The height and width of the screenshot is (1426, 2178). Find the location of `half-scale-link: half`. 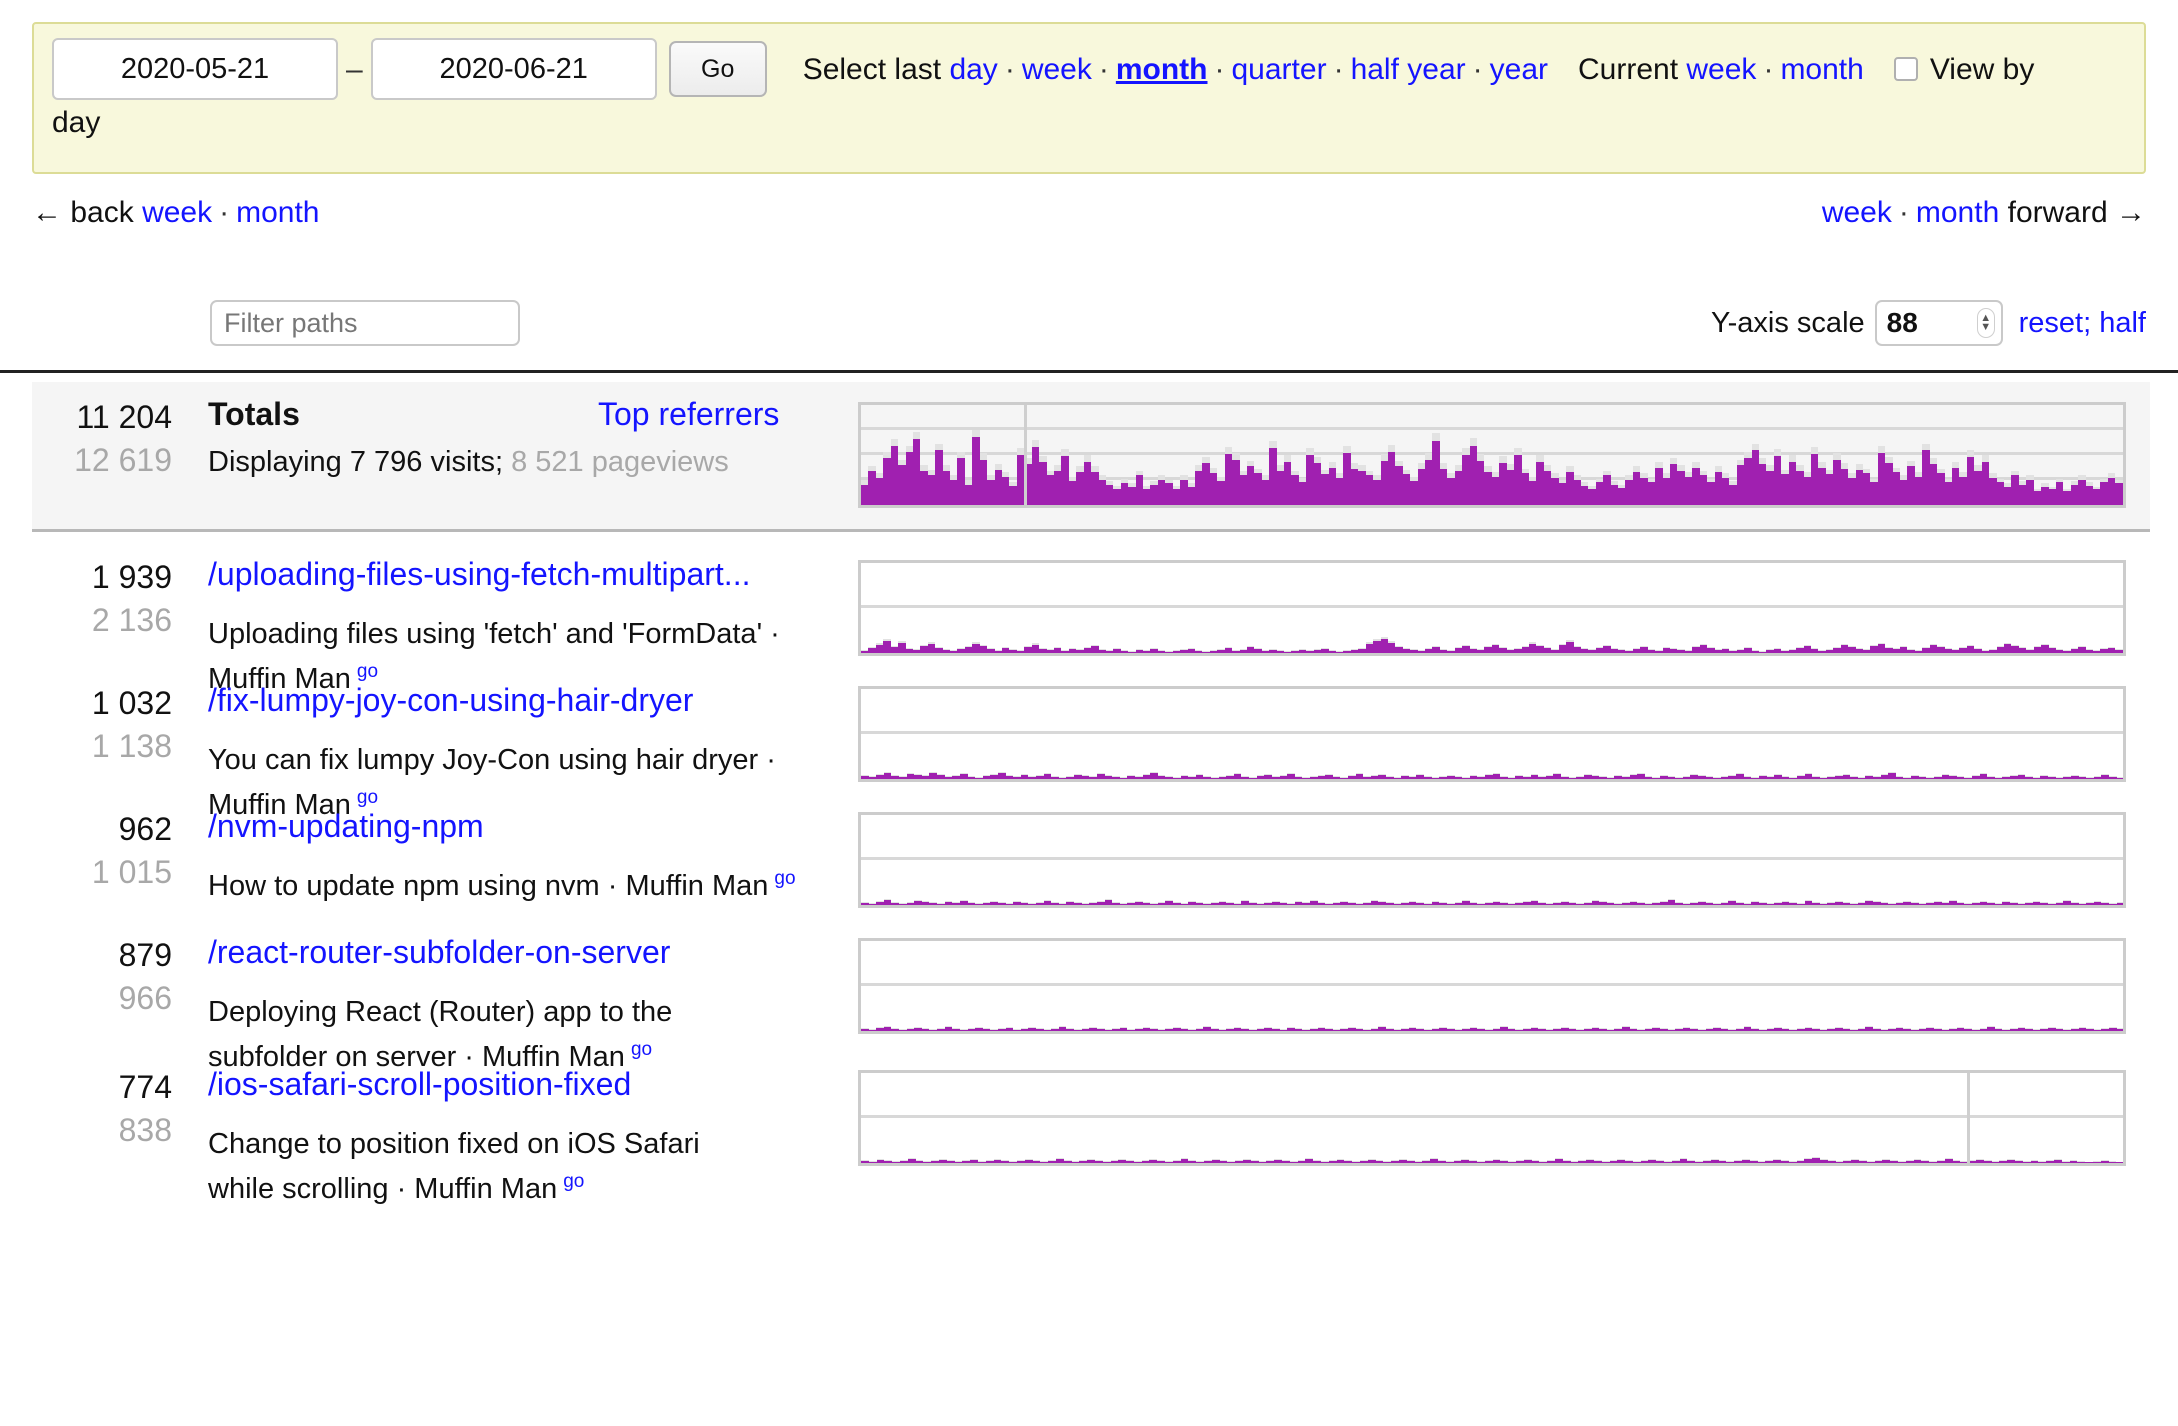

half-scale-link: half is located at coordinates (2122, 323).